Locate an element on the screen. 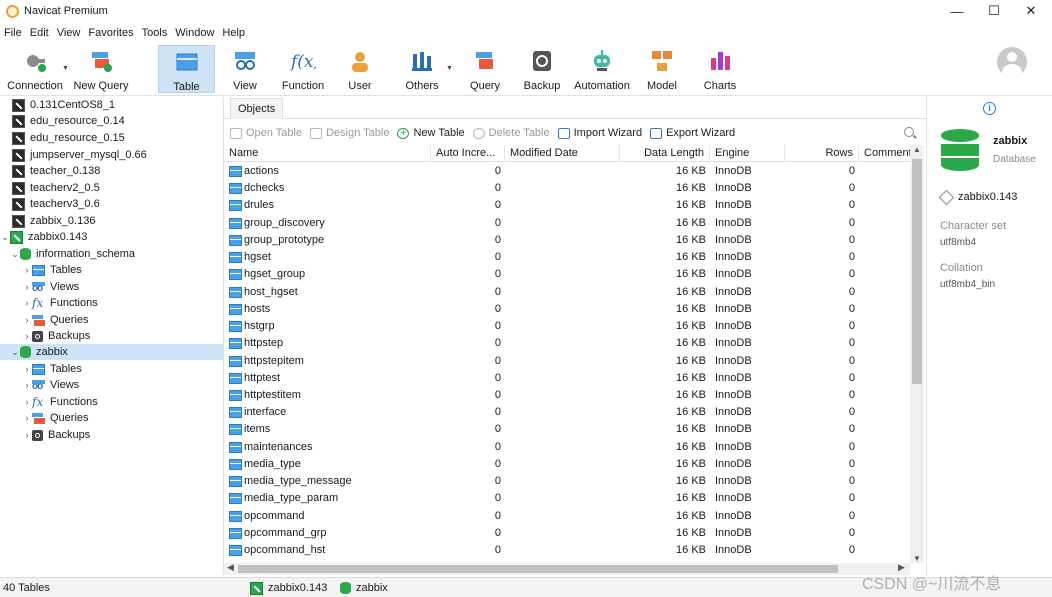  column-header-data-length: Data Length is located at coordinates (665, 153).